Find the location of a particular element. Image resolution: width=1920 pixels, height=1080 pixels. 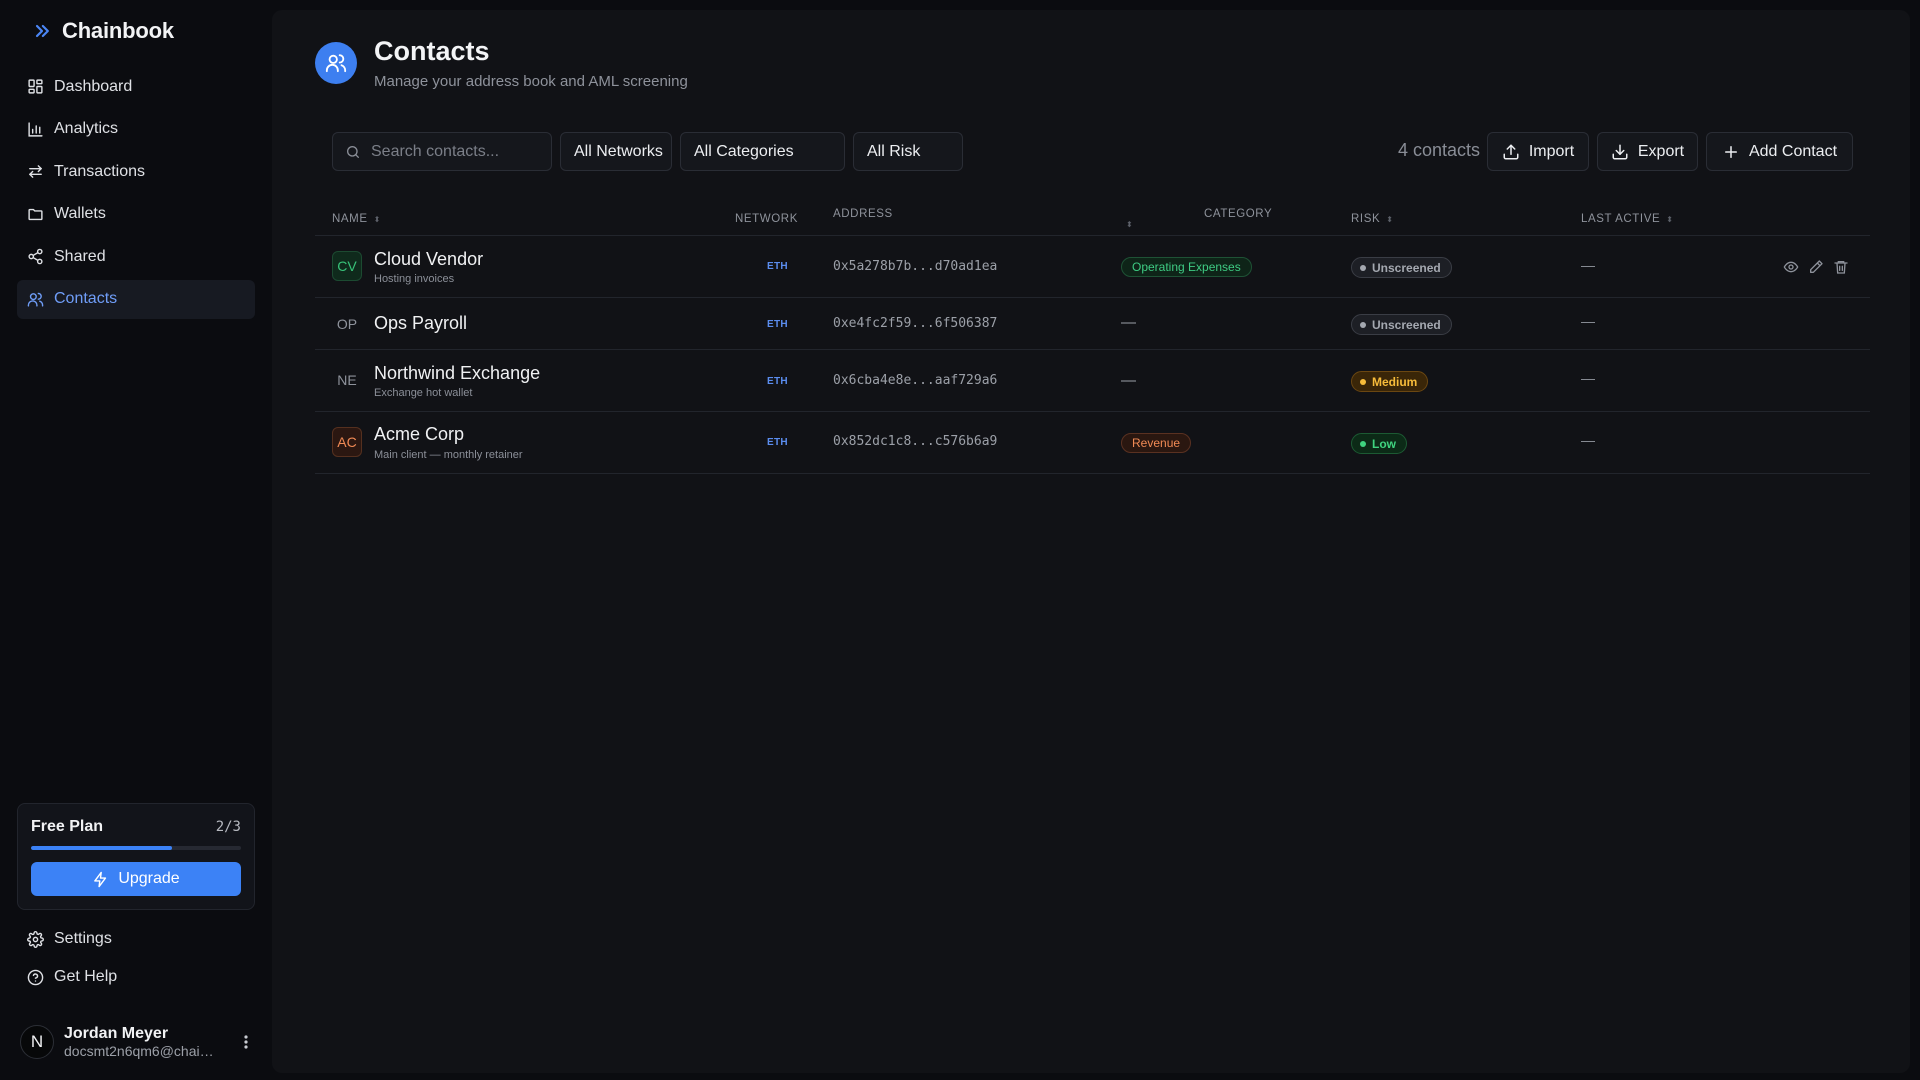

upgrade-button: Upgrade is located at coordinates (136, 879).